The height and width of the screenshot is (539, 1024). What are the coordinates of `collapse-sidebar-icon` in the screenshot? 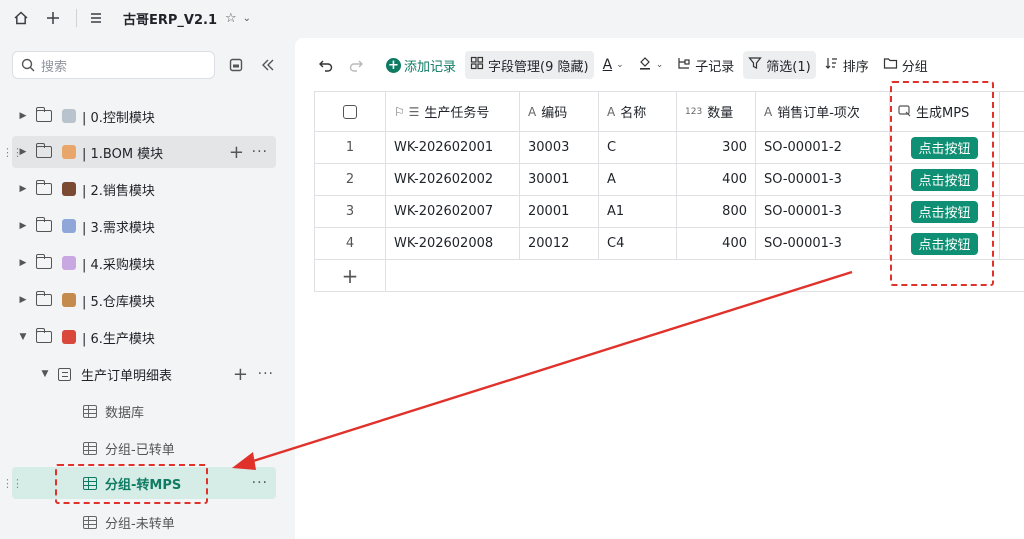 It's located at (268, 65).